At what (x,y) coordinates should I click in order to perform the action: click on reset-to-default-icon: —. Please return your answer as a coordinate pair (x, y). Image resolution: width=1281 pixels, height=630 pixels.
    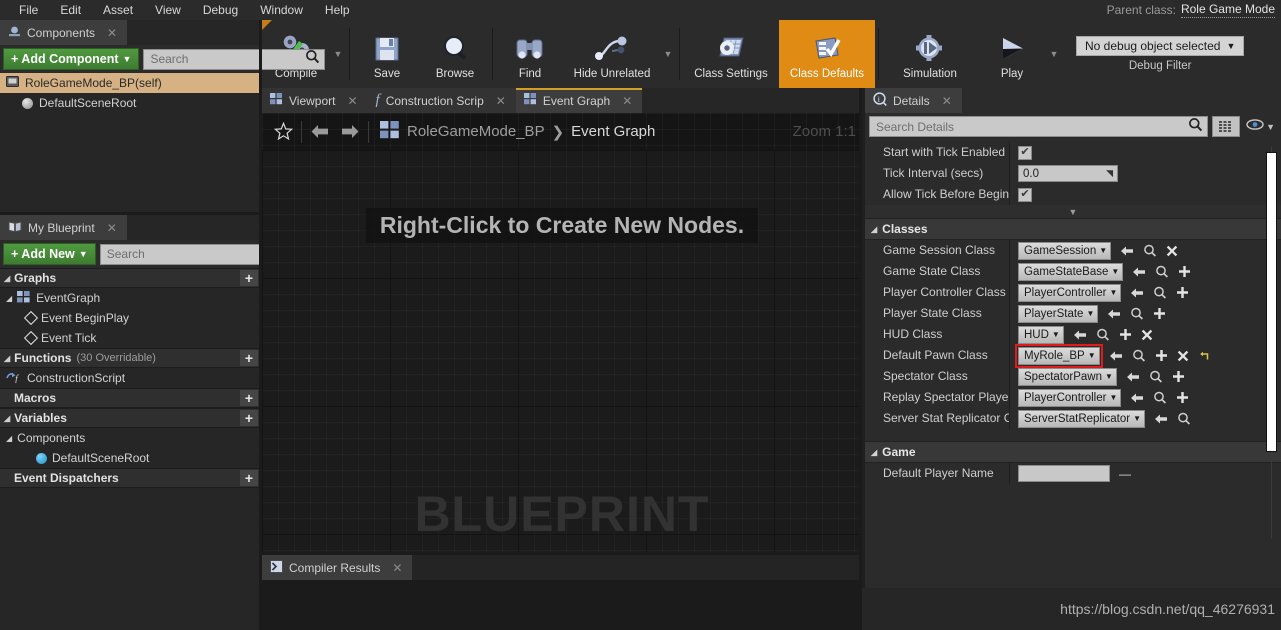
    Looking at the image, I should click on (1125, 474).